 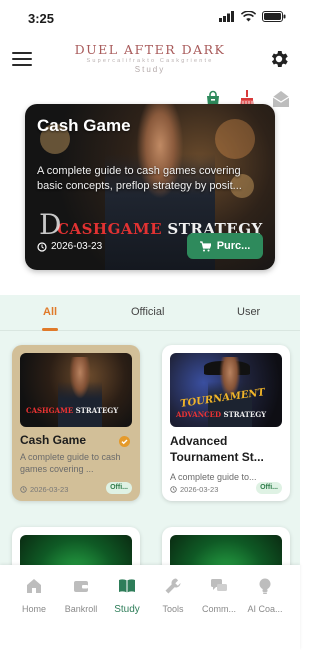 What do you see at coordinates (81, 586) in the screenshot?
I see `wallet-icon` at bounding box center [81, 586].